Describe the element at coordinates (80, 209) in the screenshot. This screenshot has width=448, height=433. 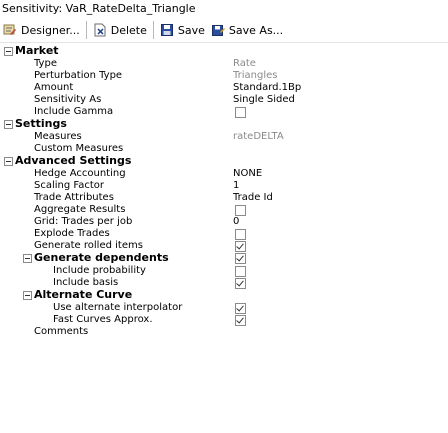
I see `property-label: Aggregate Results` at that location.